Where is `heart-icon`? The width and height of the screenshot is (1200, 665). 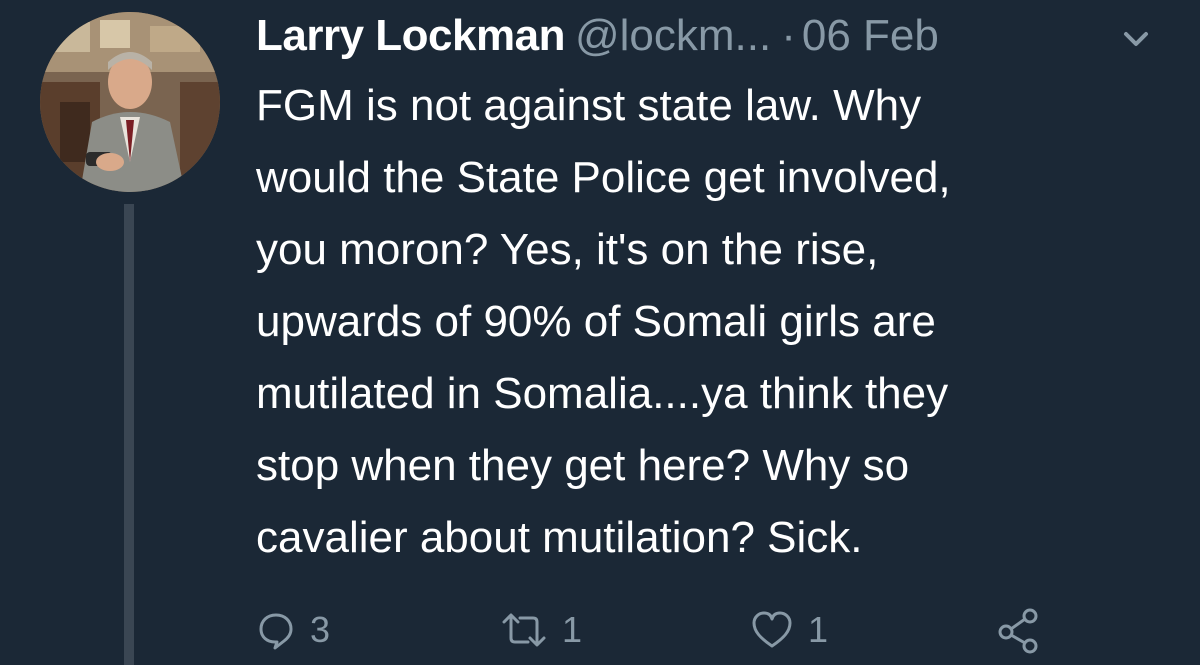 heart-icon is located at coordinates (772, 629).